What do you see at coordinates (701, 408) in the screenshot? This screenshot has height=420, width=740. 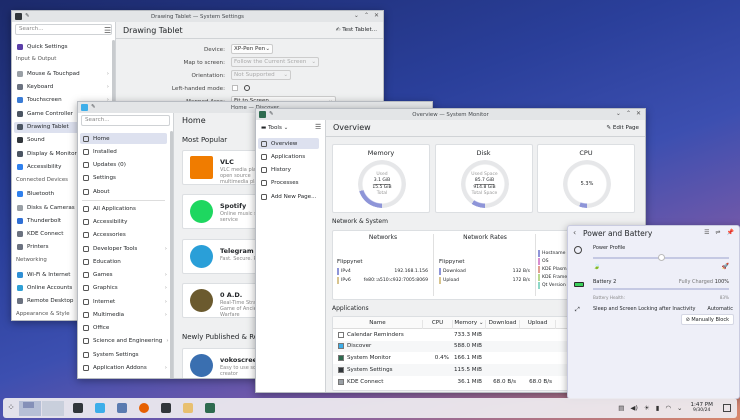 I see `clock: 1:47 PM 9/30/24` at bounding box center [701, 408].